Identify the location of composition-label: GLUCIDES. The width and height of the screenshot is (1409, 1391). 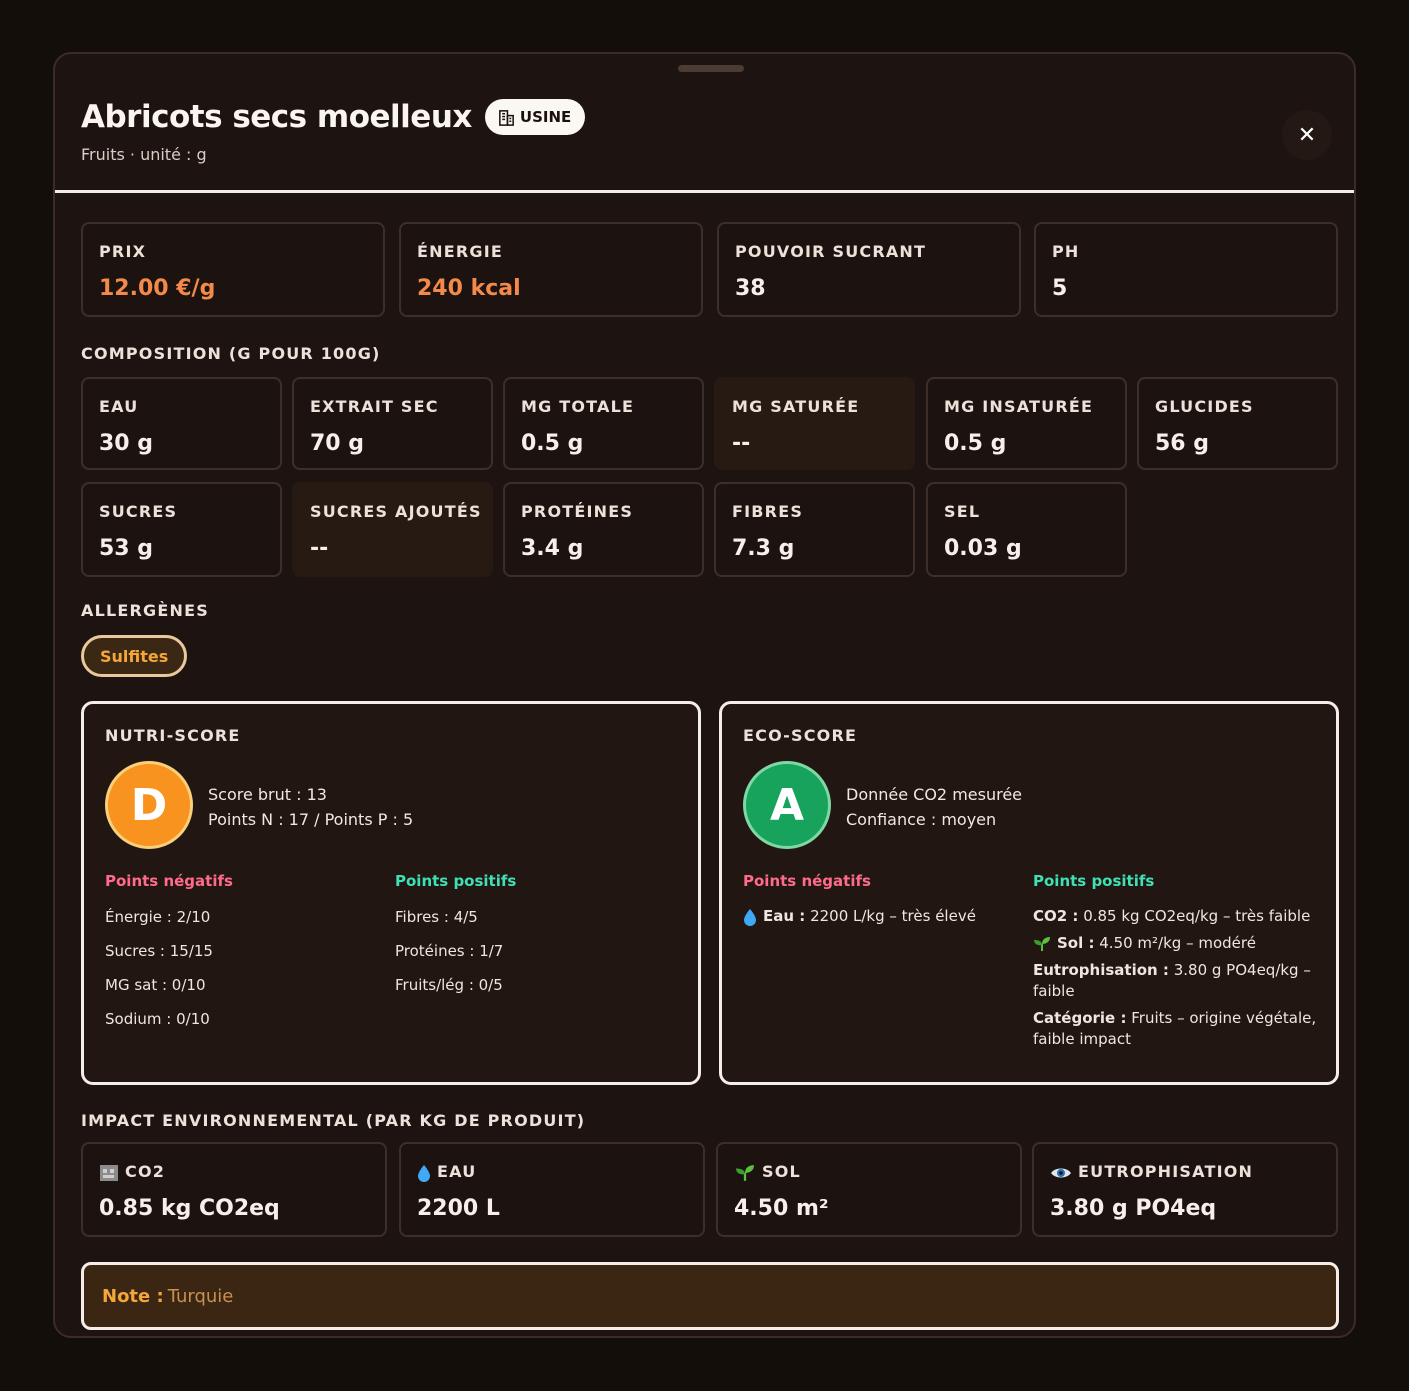
(1204, 406).